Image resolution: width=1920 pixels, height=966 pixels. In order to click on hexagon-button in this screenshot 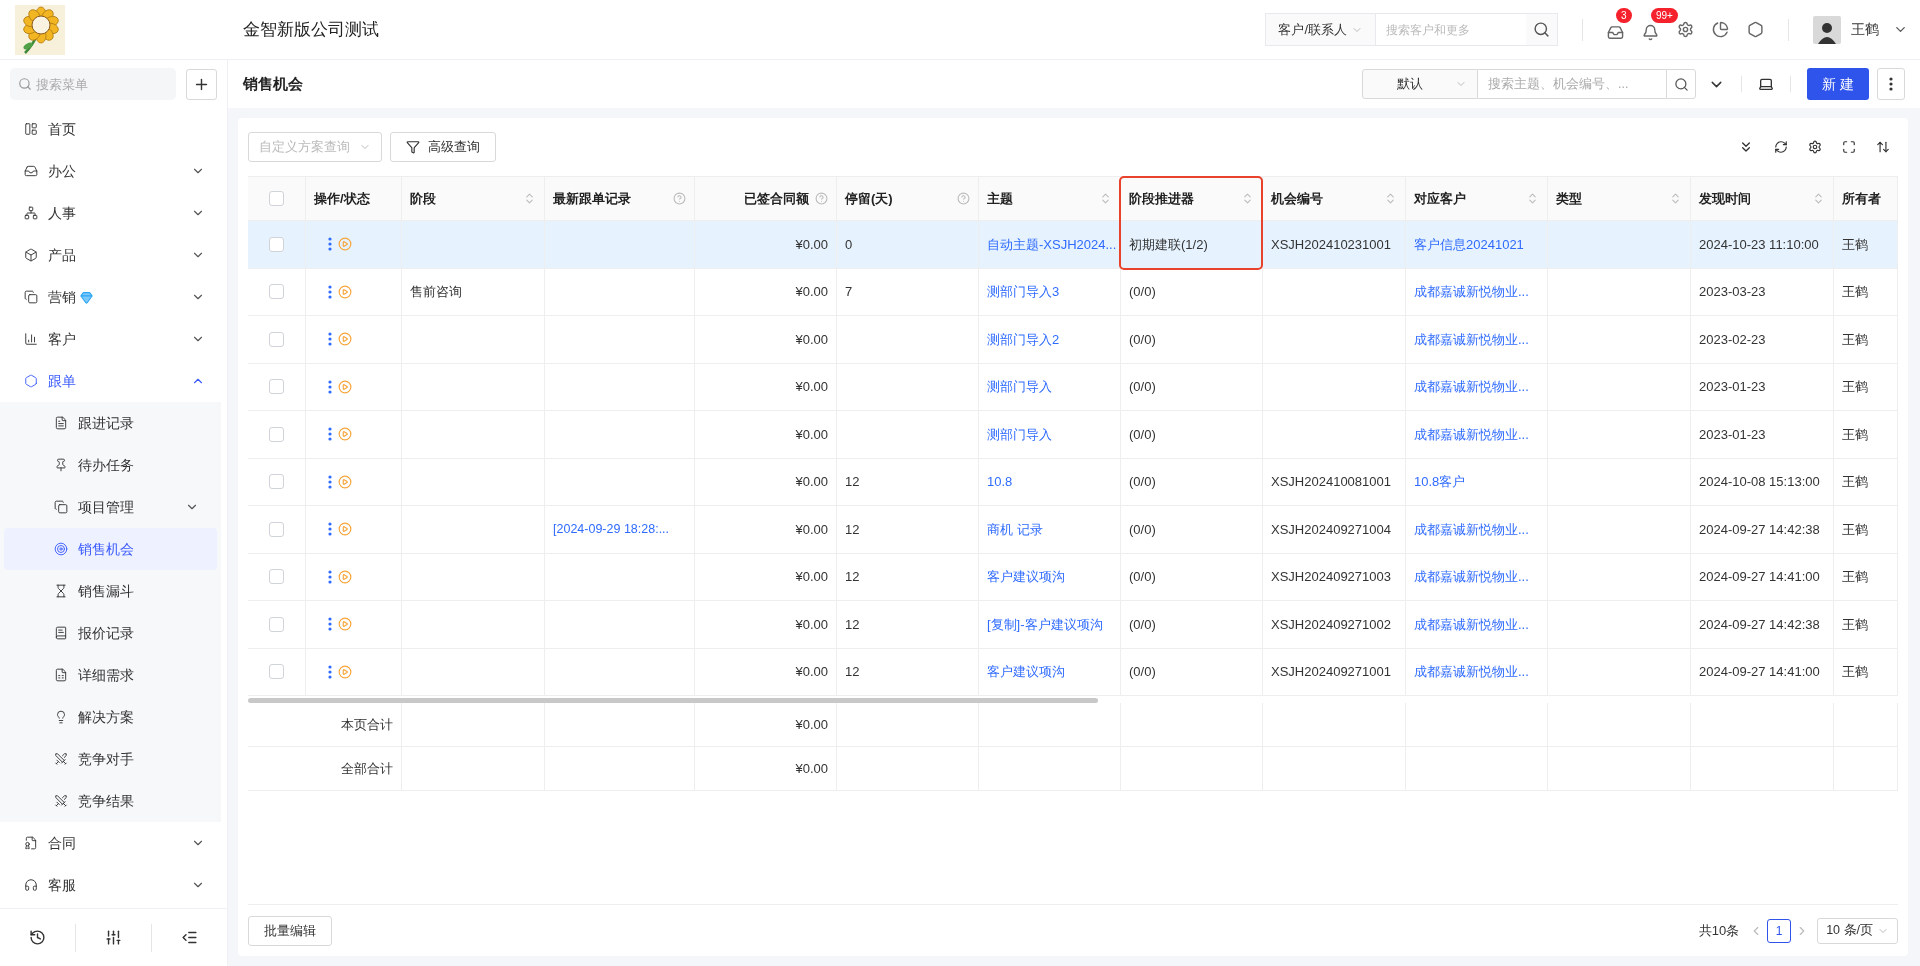, I will do `click(1755, 29)`.